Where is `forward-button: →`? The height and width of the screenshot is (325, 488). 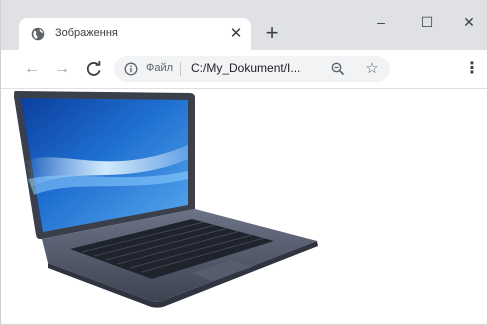
forward-button: → is located at coordinates (62, 69).